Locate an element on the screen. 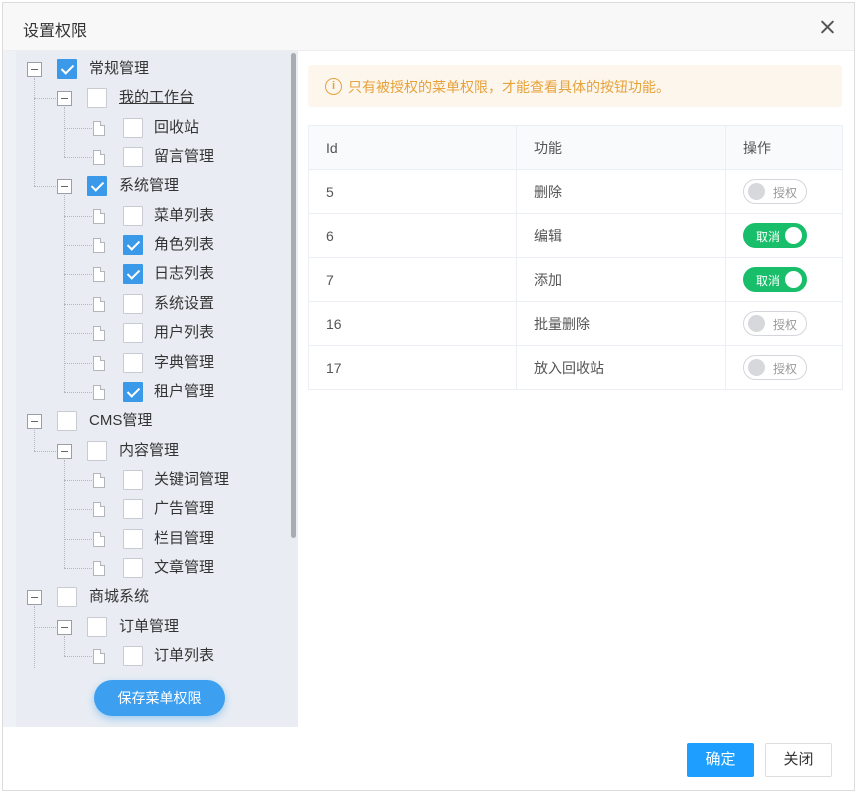 The height and width of the screenshot is (793, 857). cell-function: 编辑 is located at coordinates (621, 235).